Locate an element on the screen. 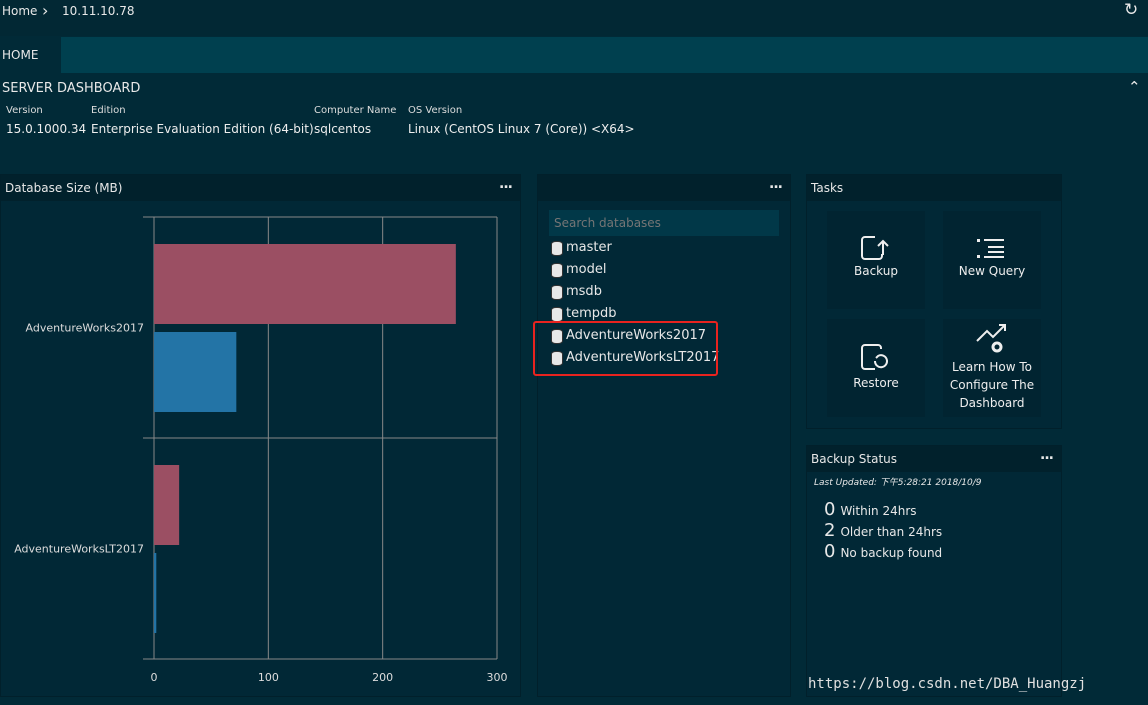 This screenshot has height=705, width=1148. new-query-button: New Query is located at coordinates (992, 260).